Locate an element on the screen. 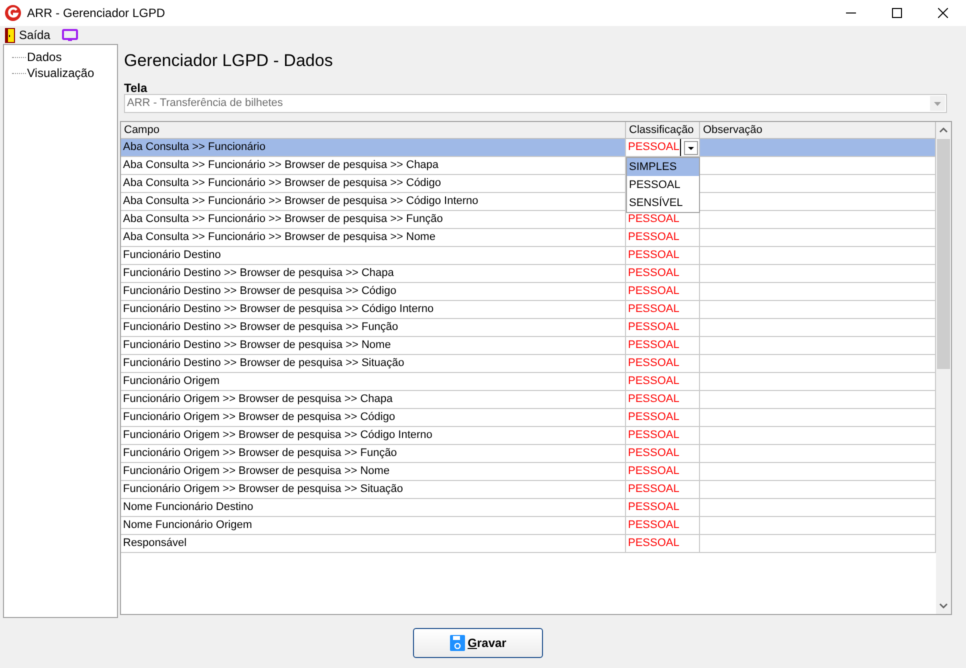 The height and width of the screenshot is (668, 966). exit-menu-item: Saída is located at coordinates (27, 35).